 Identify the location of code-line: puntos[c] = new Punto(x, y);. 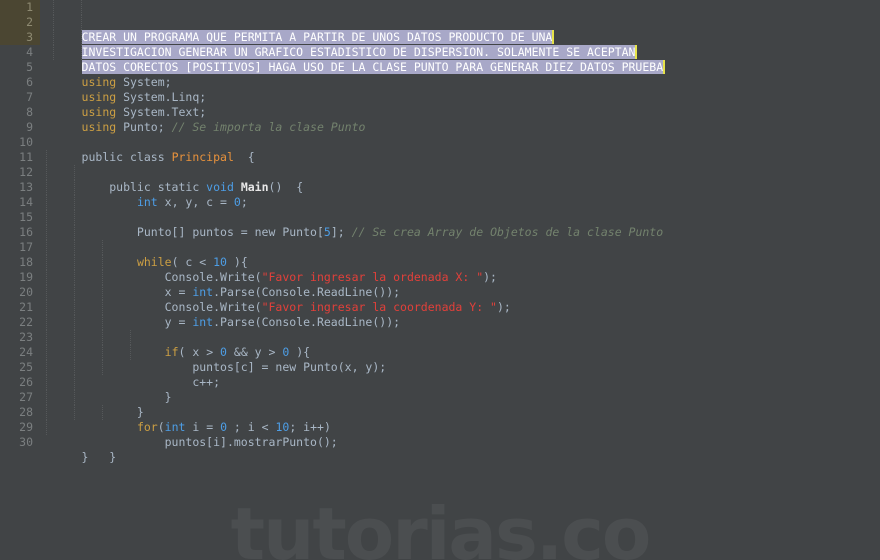
(460, 352).